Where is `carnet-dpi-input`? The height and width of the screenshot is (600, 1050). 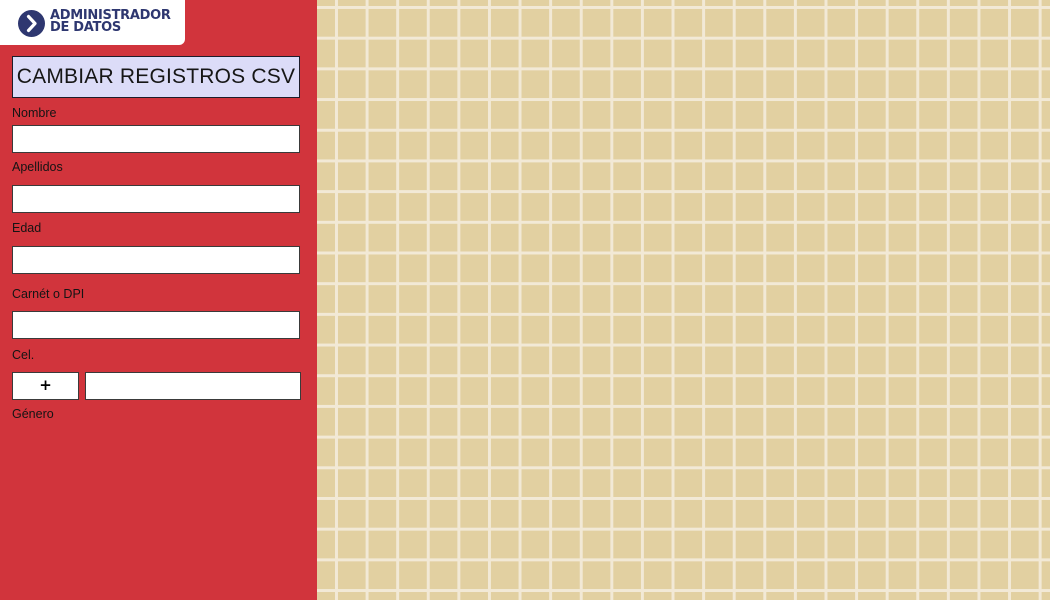
carnet-dpi-input is located at coordinates (156, 325).